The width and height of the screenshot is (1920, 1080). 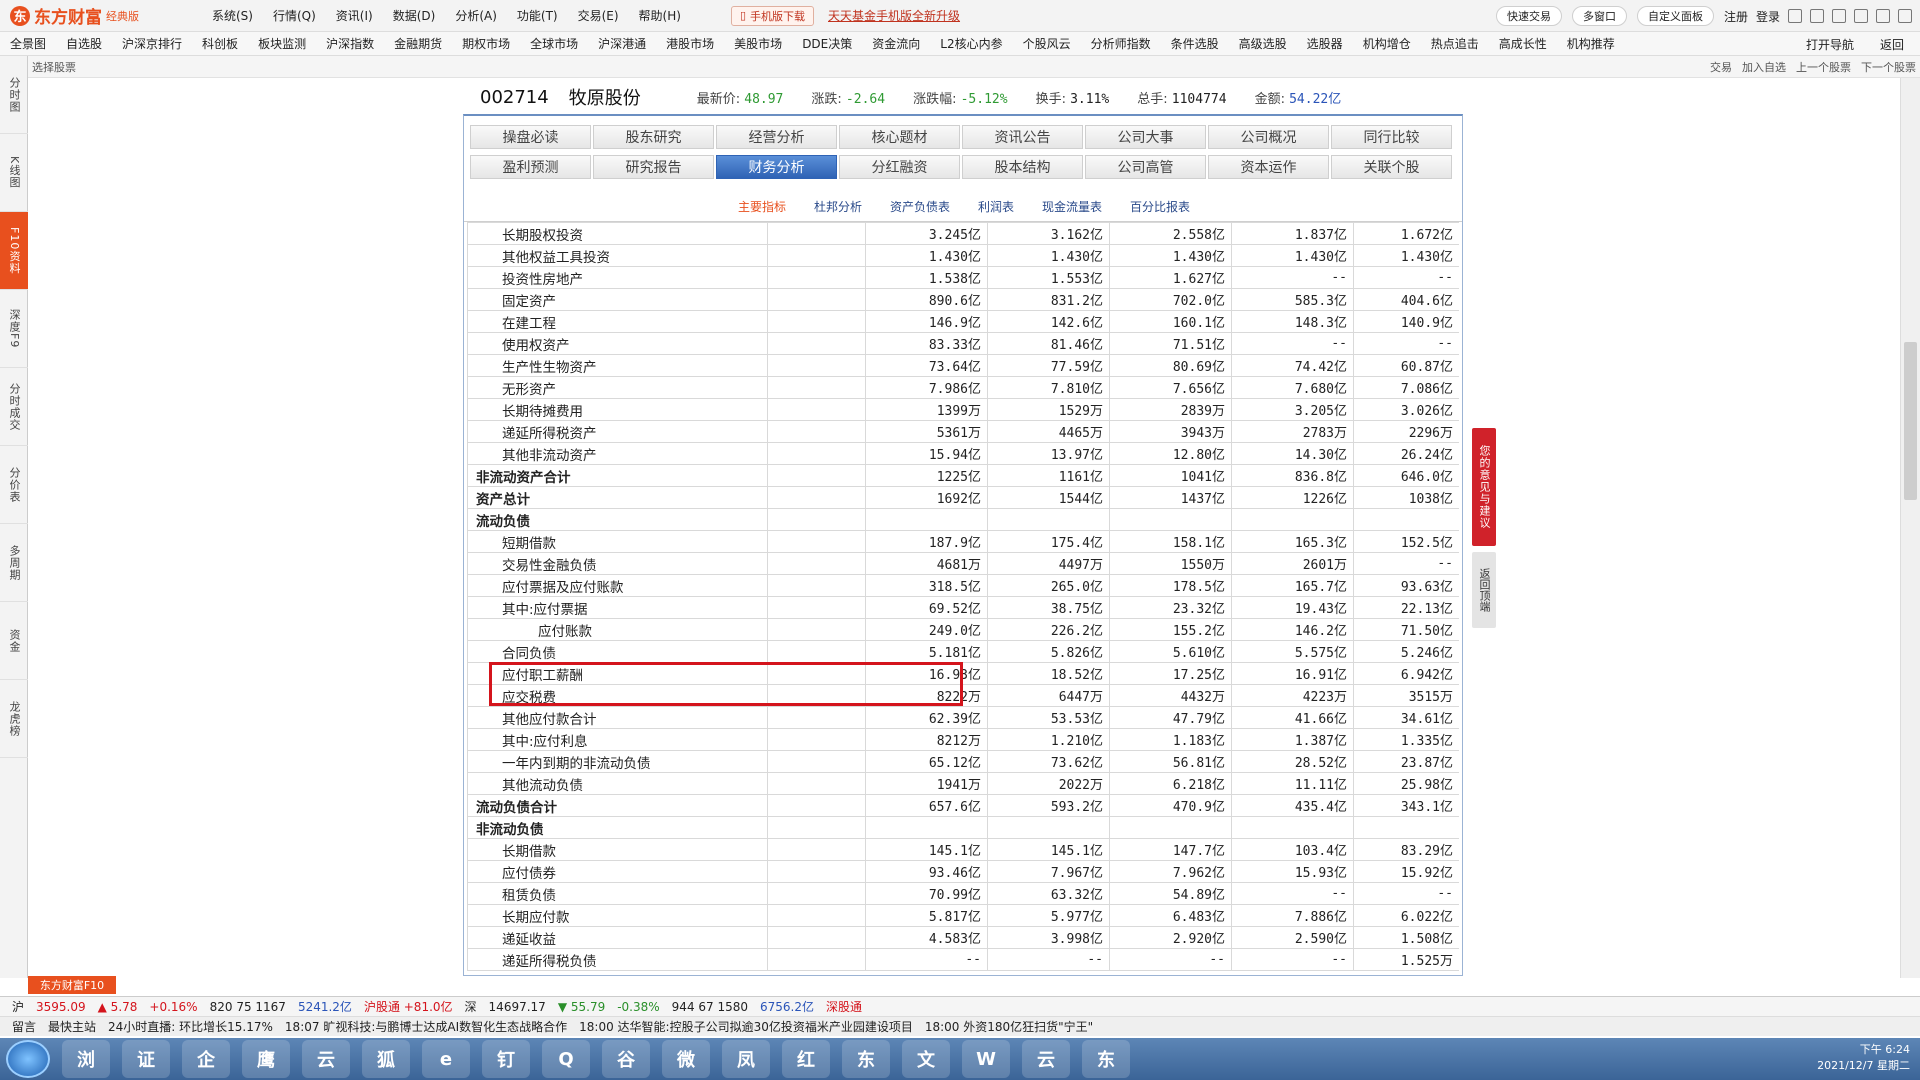 What do you see at coordinates (971, 43) in the screenshot?
I see `nav-item-14: L2核心内参` at bounding box center [971, 43].